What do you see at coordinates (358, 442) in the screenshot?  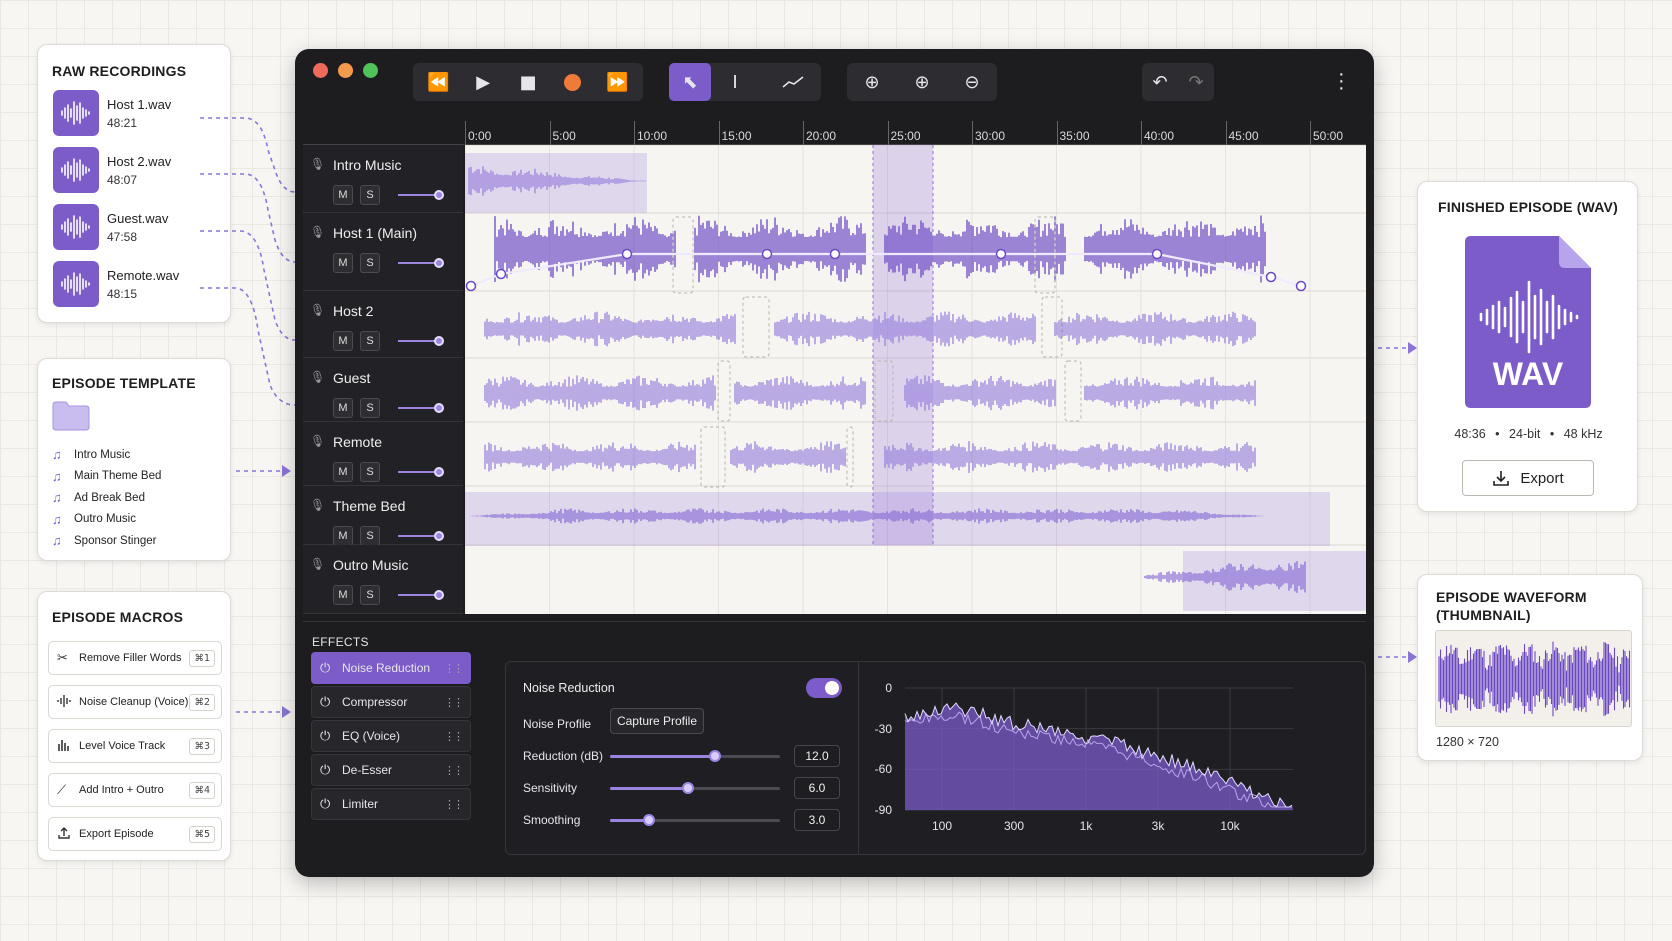 I see `track-name: Remote` at bounding box center [358, 442].